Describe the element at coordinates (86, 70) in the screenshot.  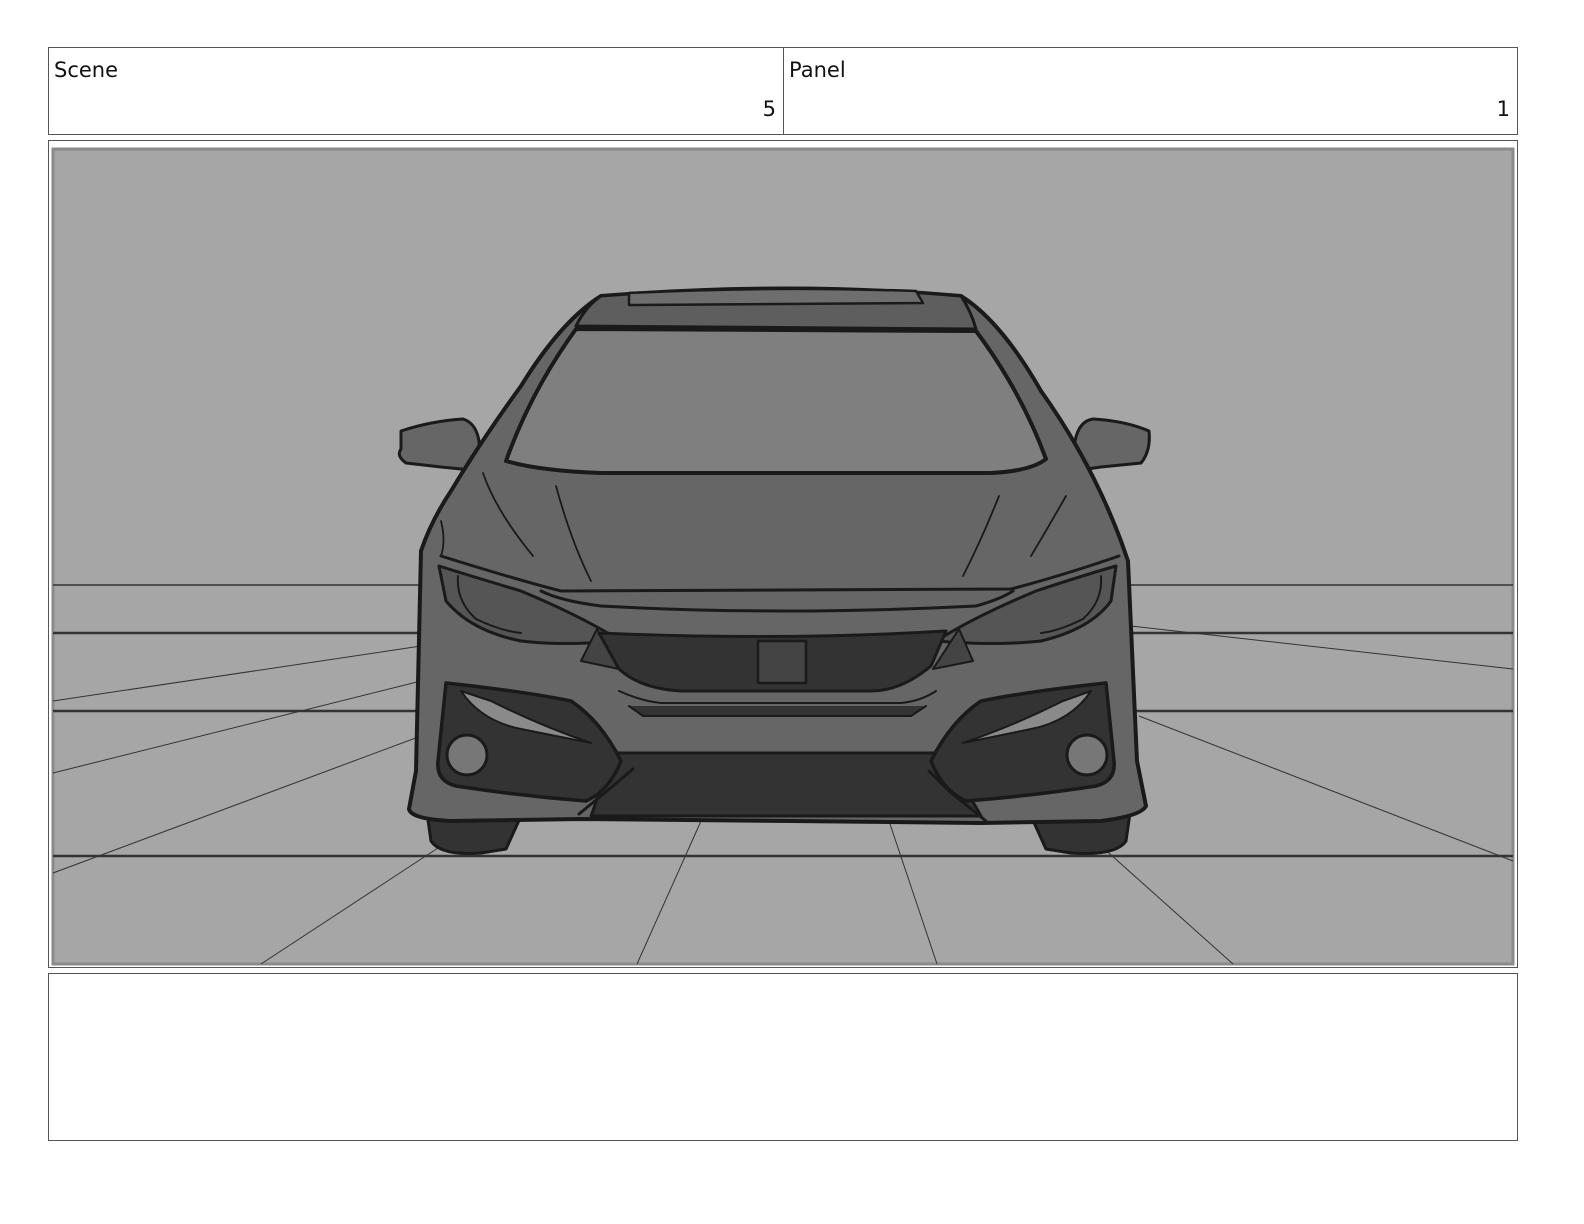
I see `scene-label: Scene` at that location.